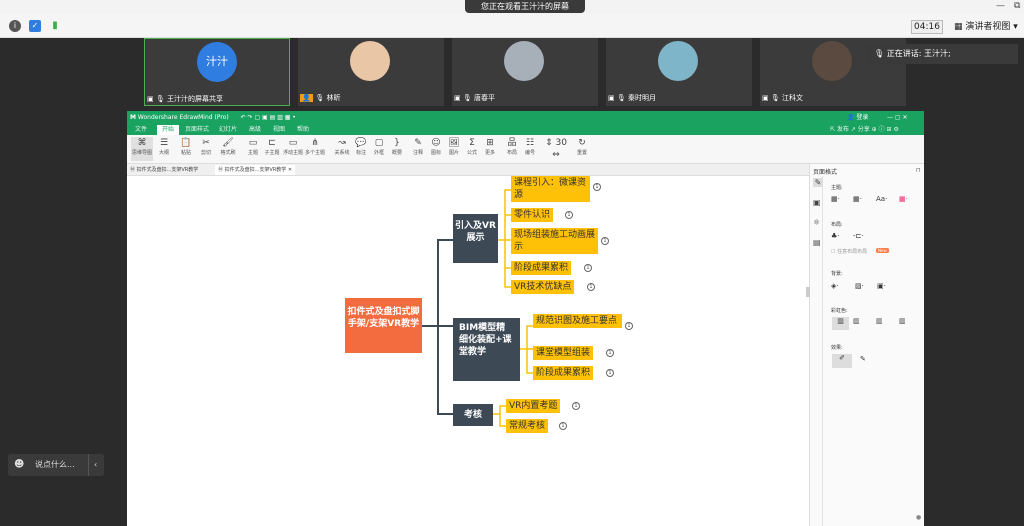 The image size is (1024, 526). I want to click on subtopic: 规范识图及施工要点, so click(577, 321).